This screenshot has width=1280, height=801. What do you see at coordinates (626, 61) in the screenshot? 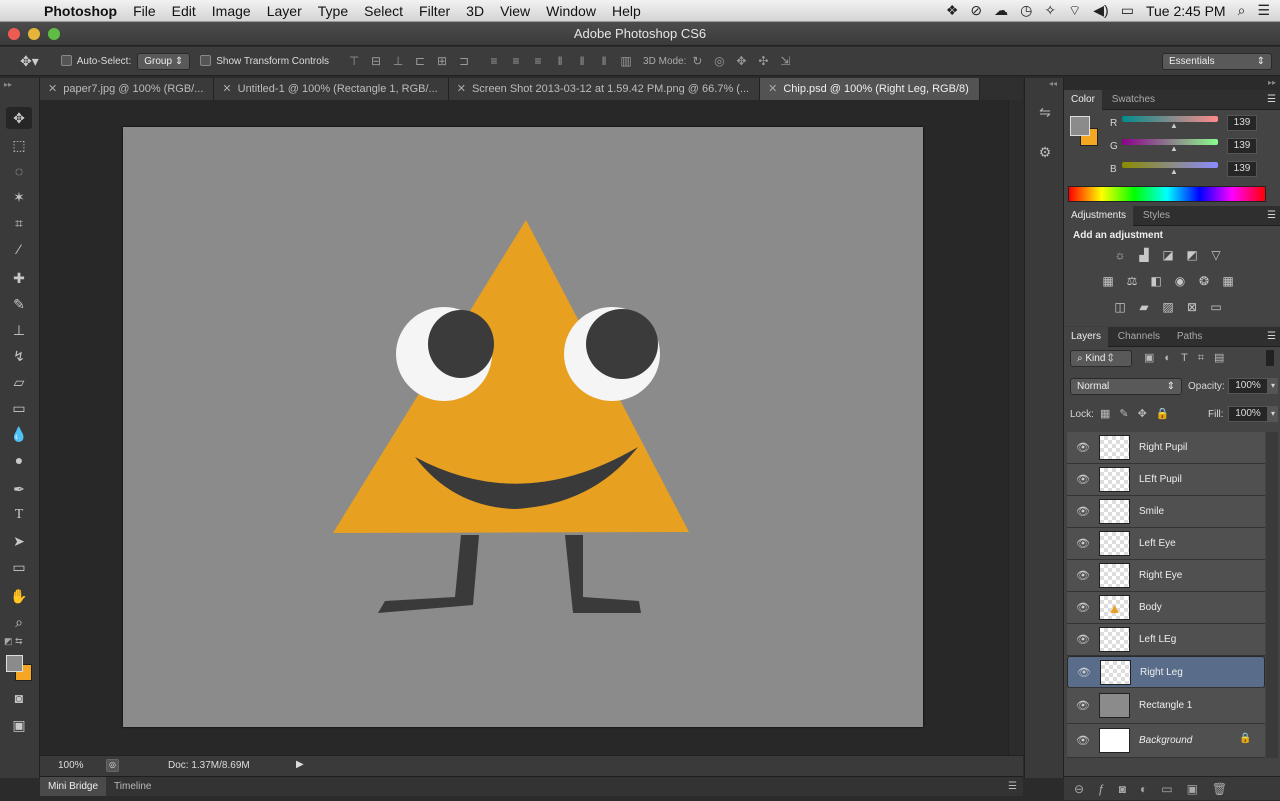
I see `auto-align-icon: ▥` at bounding box center [626, 61].